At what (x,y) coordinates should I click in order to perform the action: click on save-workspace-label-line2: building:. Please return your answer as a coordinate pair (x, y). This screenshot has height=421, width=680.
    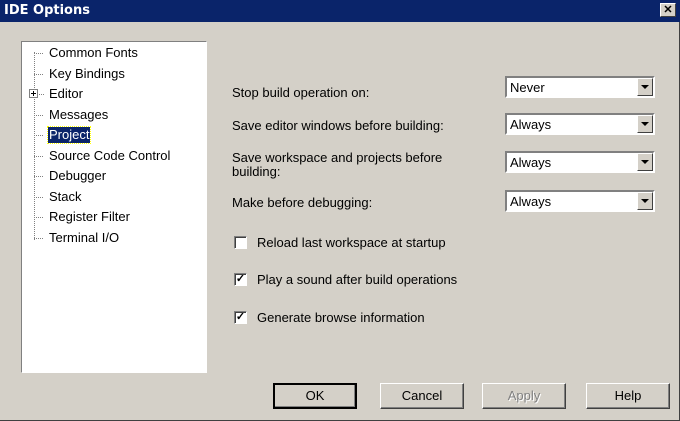
    Looking at the image, I should click on (256, 171).